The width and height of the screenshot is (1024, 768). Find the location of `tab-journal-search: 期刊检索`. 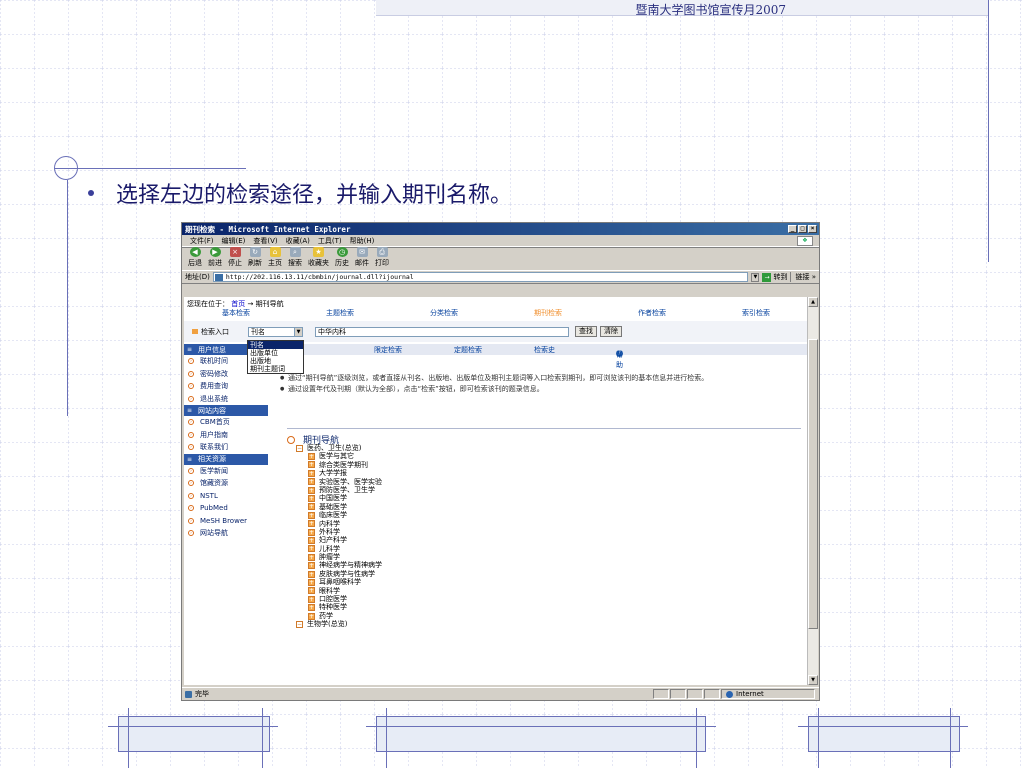

tab-journal-search: 期刊检索 is located at coordinates (548, 313).